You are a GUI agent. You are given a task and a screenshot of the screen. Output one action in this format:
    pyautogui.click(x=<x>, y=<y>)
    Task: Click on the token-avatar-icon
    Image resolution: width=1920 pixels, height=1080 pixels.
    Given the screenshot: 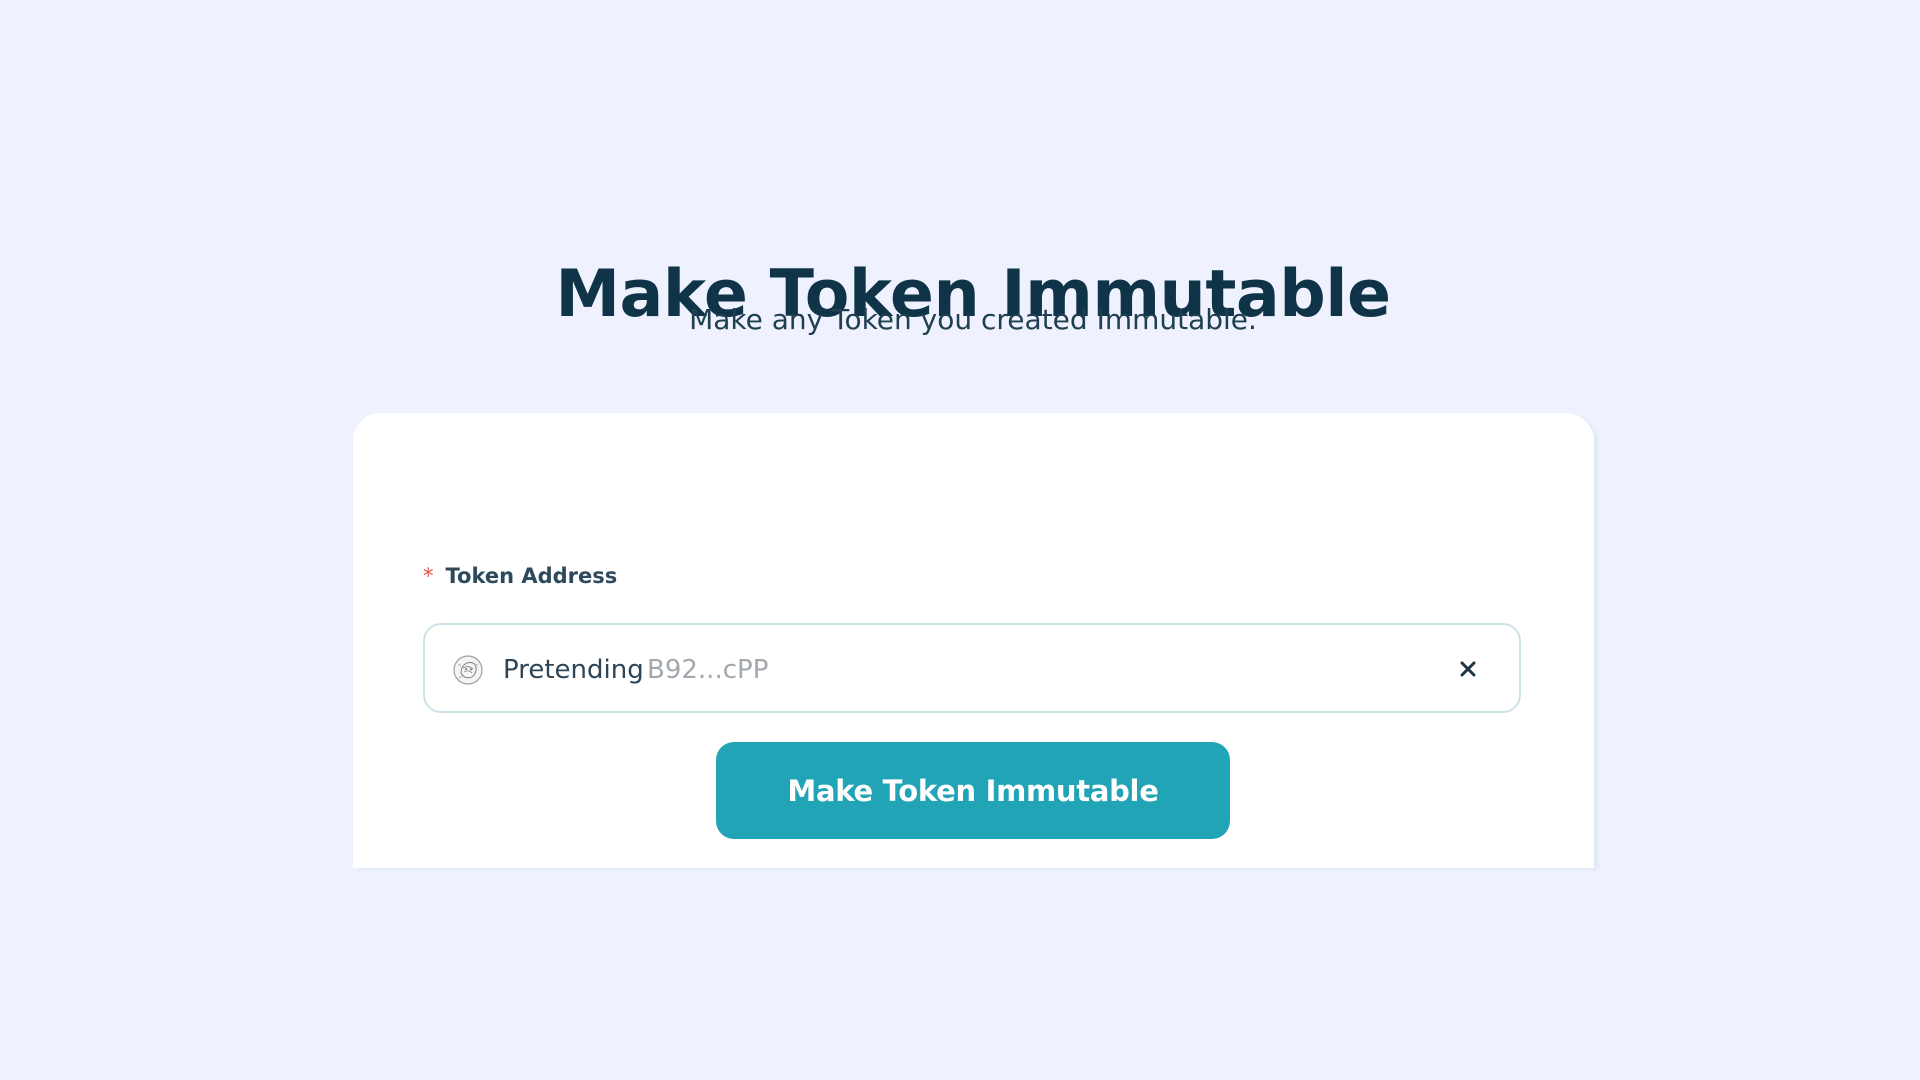 What is the action you would take?
    pyautogui.click(x=468, y=670)
    